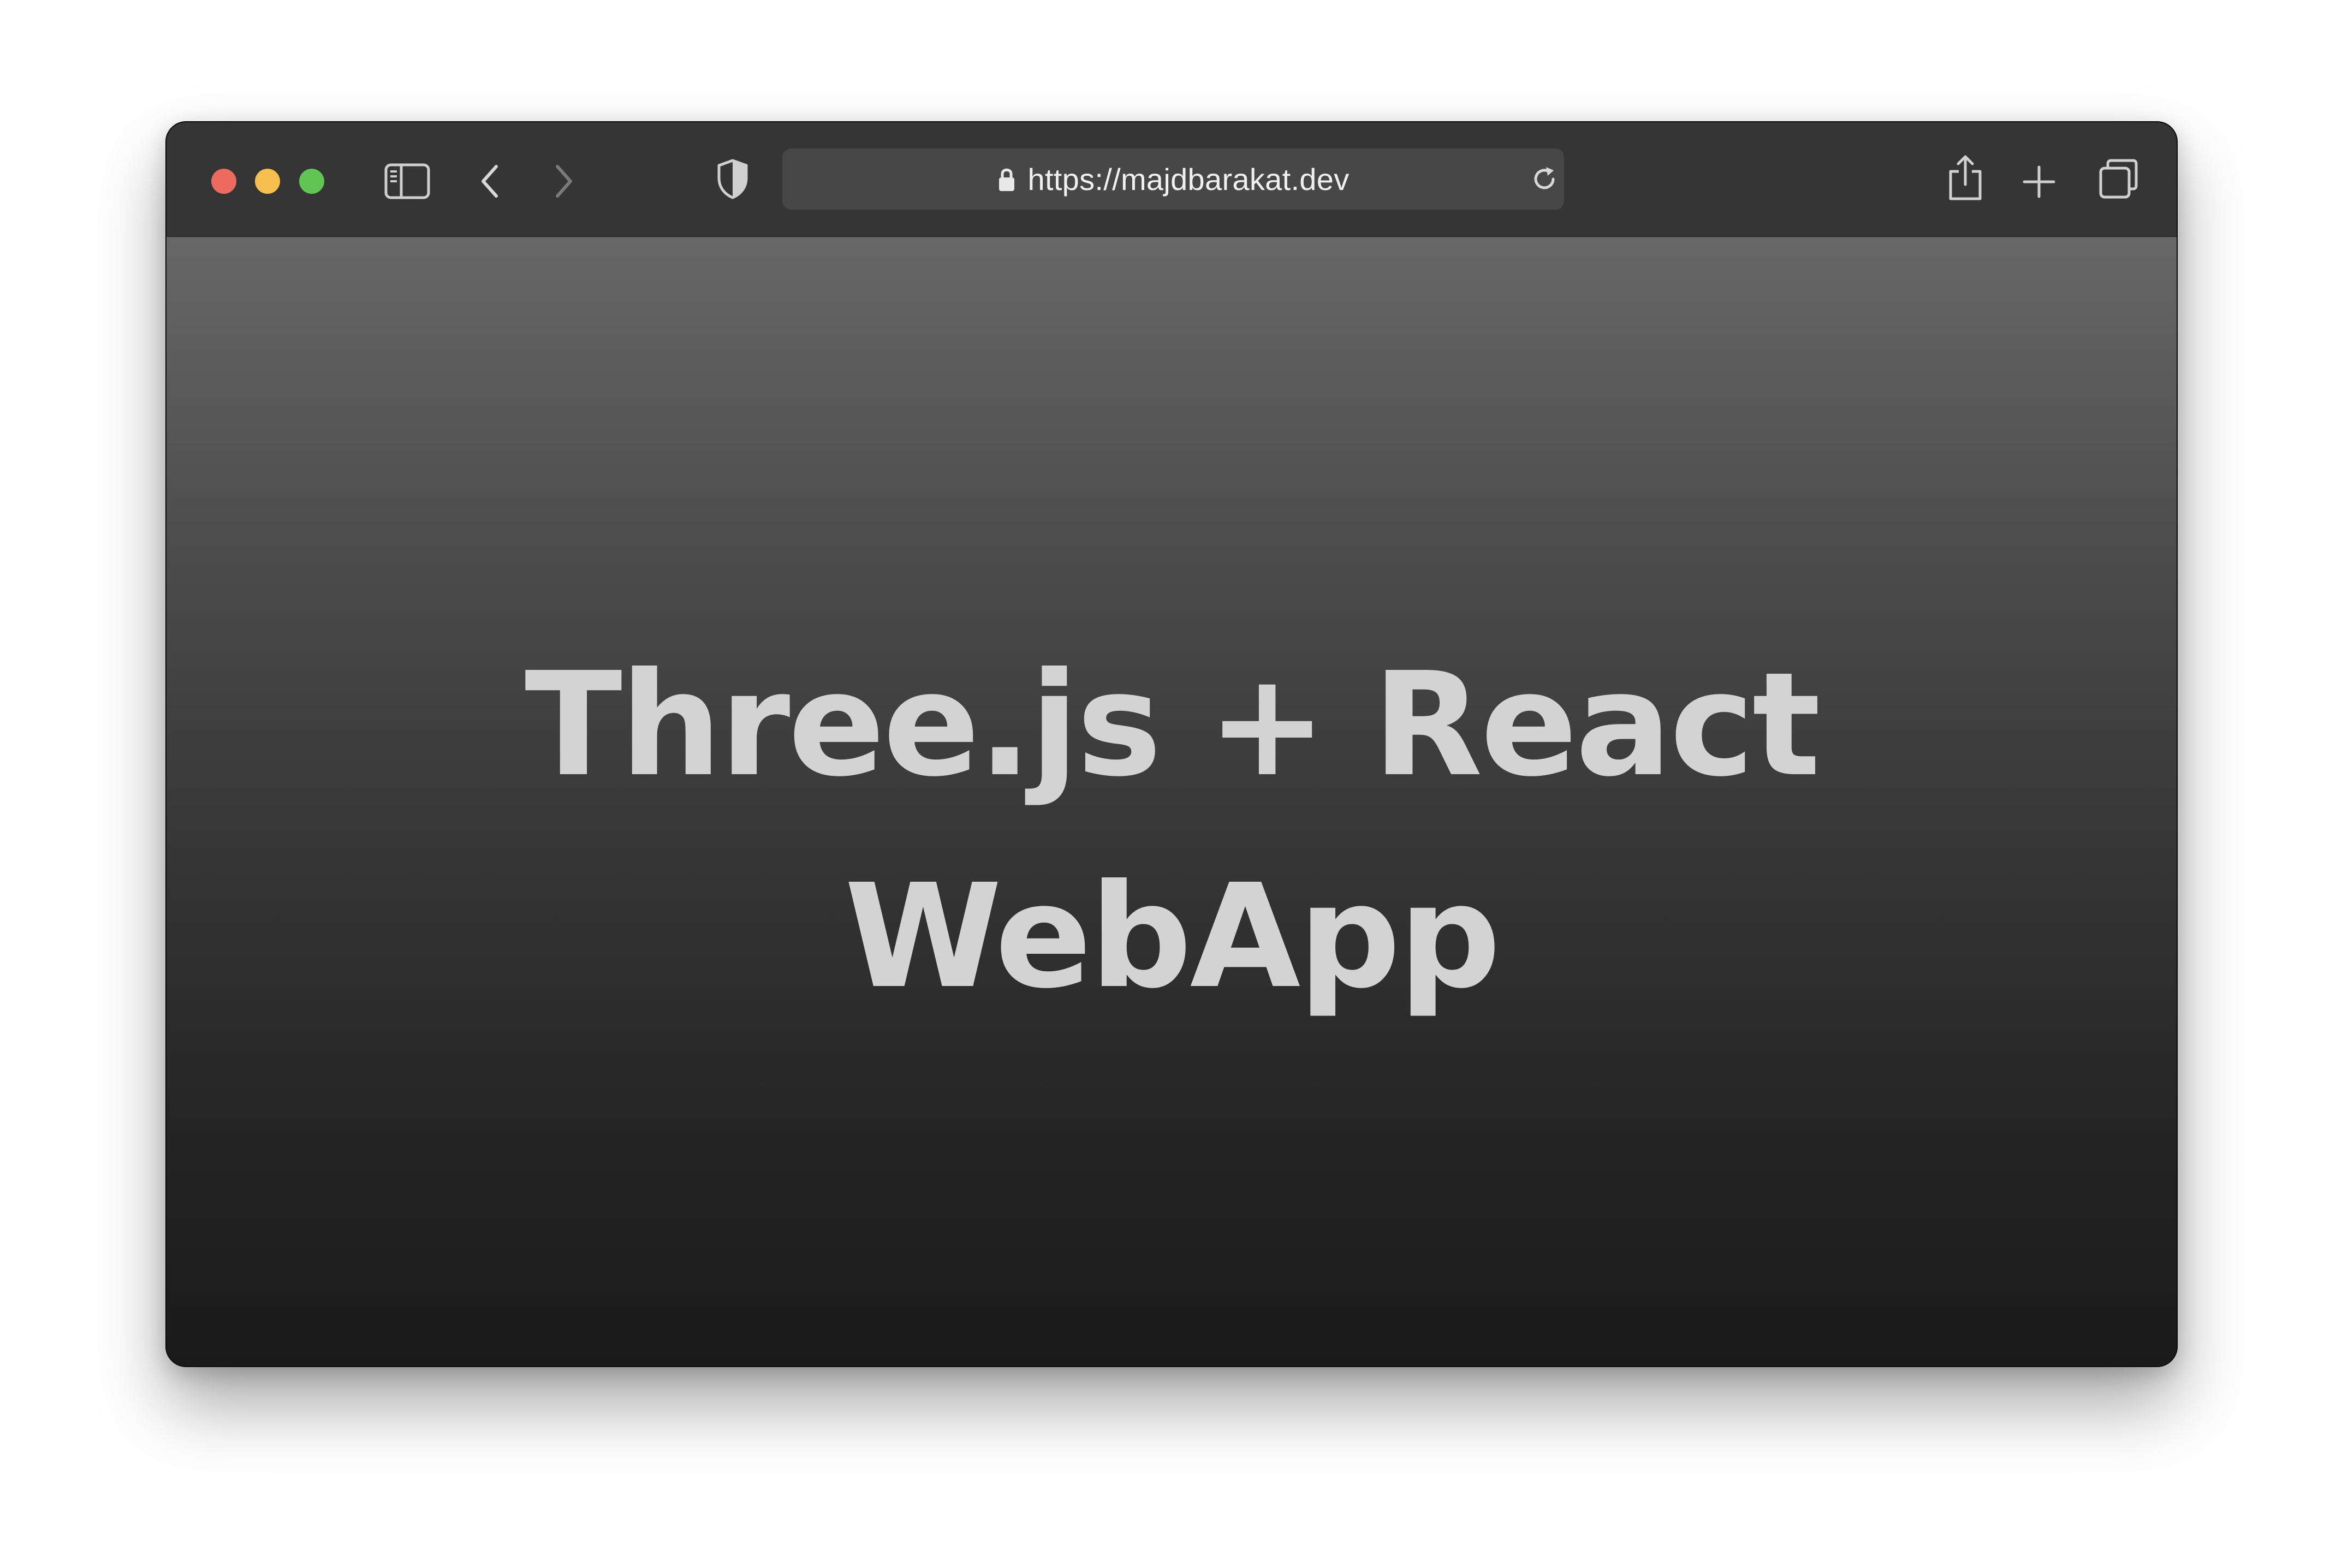 This screenshot has height=1568, width=2330. I want to click on privacy-report-button, so click(733, 179).